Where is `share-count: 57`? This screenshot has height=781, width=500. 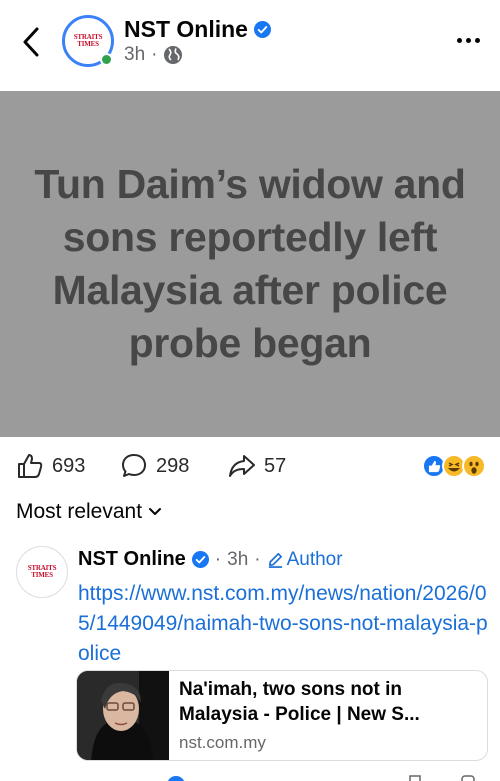
share-count: 57 is located at coordinates (275, 465).